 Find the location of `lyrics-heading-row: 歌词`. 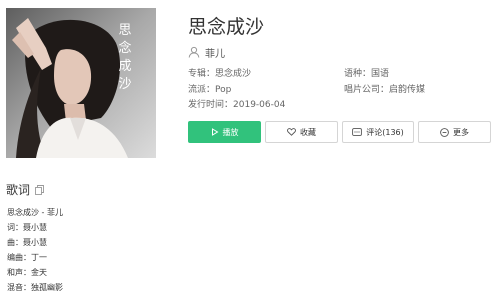

lyrics-heading-row: 歌词 is located at coordinates (25, 190).